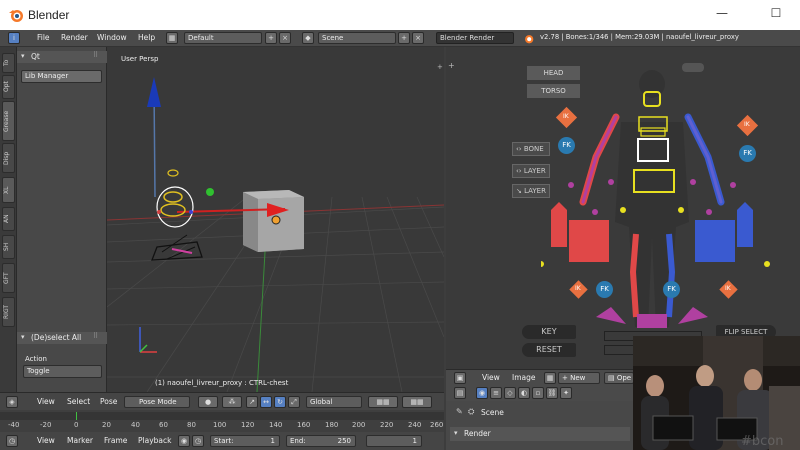 Image resolution: width=800 pixels, height=450 pixels. What do you see at coordinates (550, 378) in the screenshot?
I see `browse-image-icon: ▦` at bounding box center [550, 378].